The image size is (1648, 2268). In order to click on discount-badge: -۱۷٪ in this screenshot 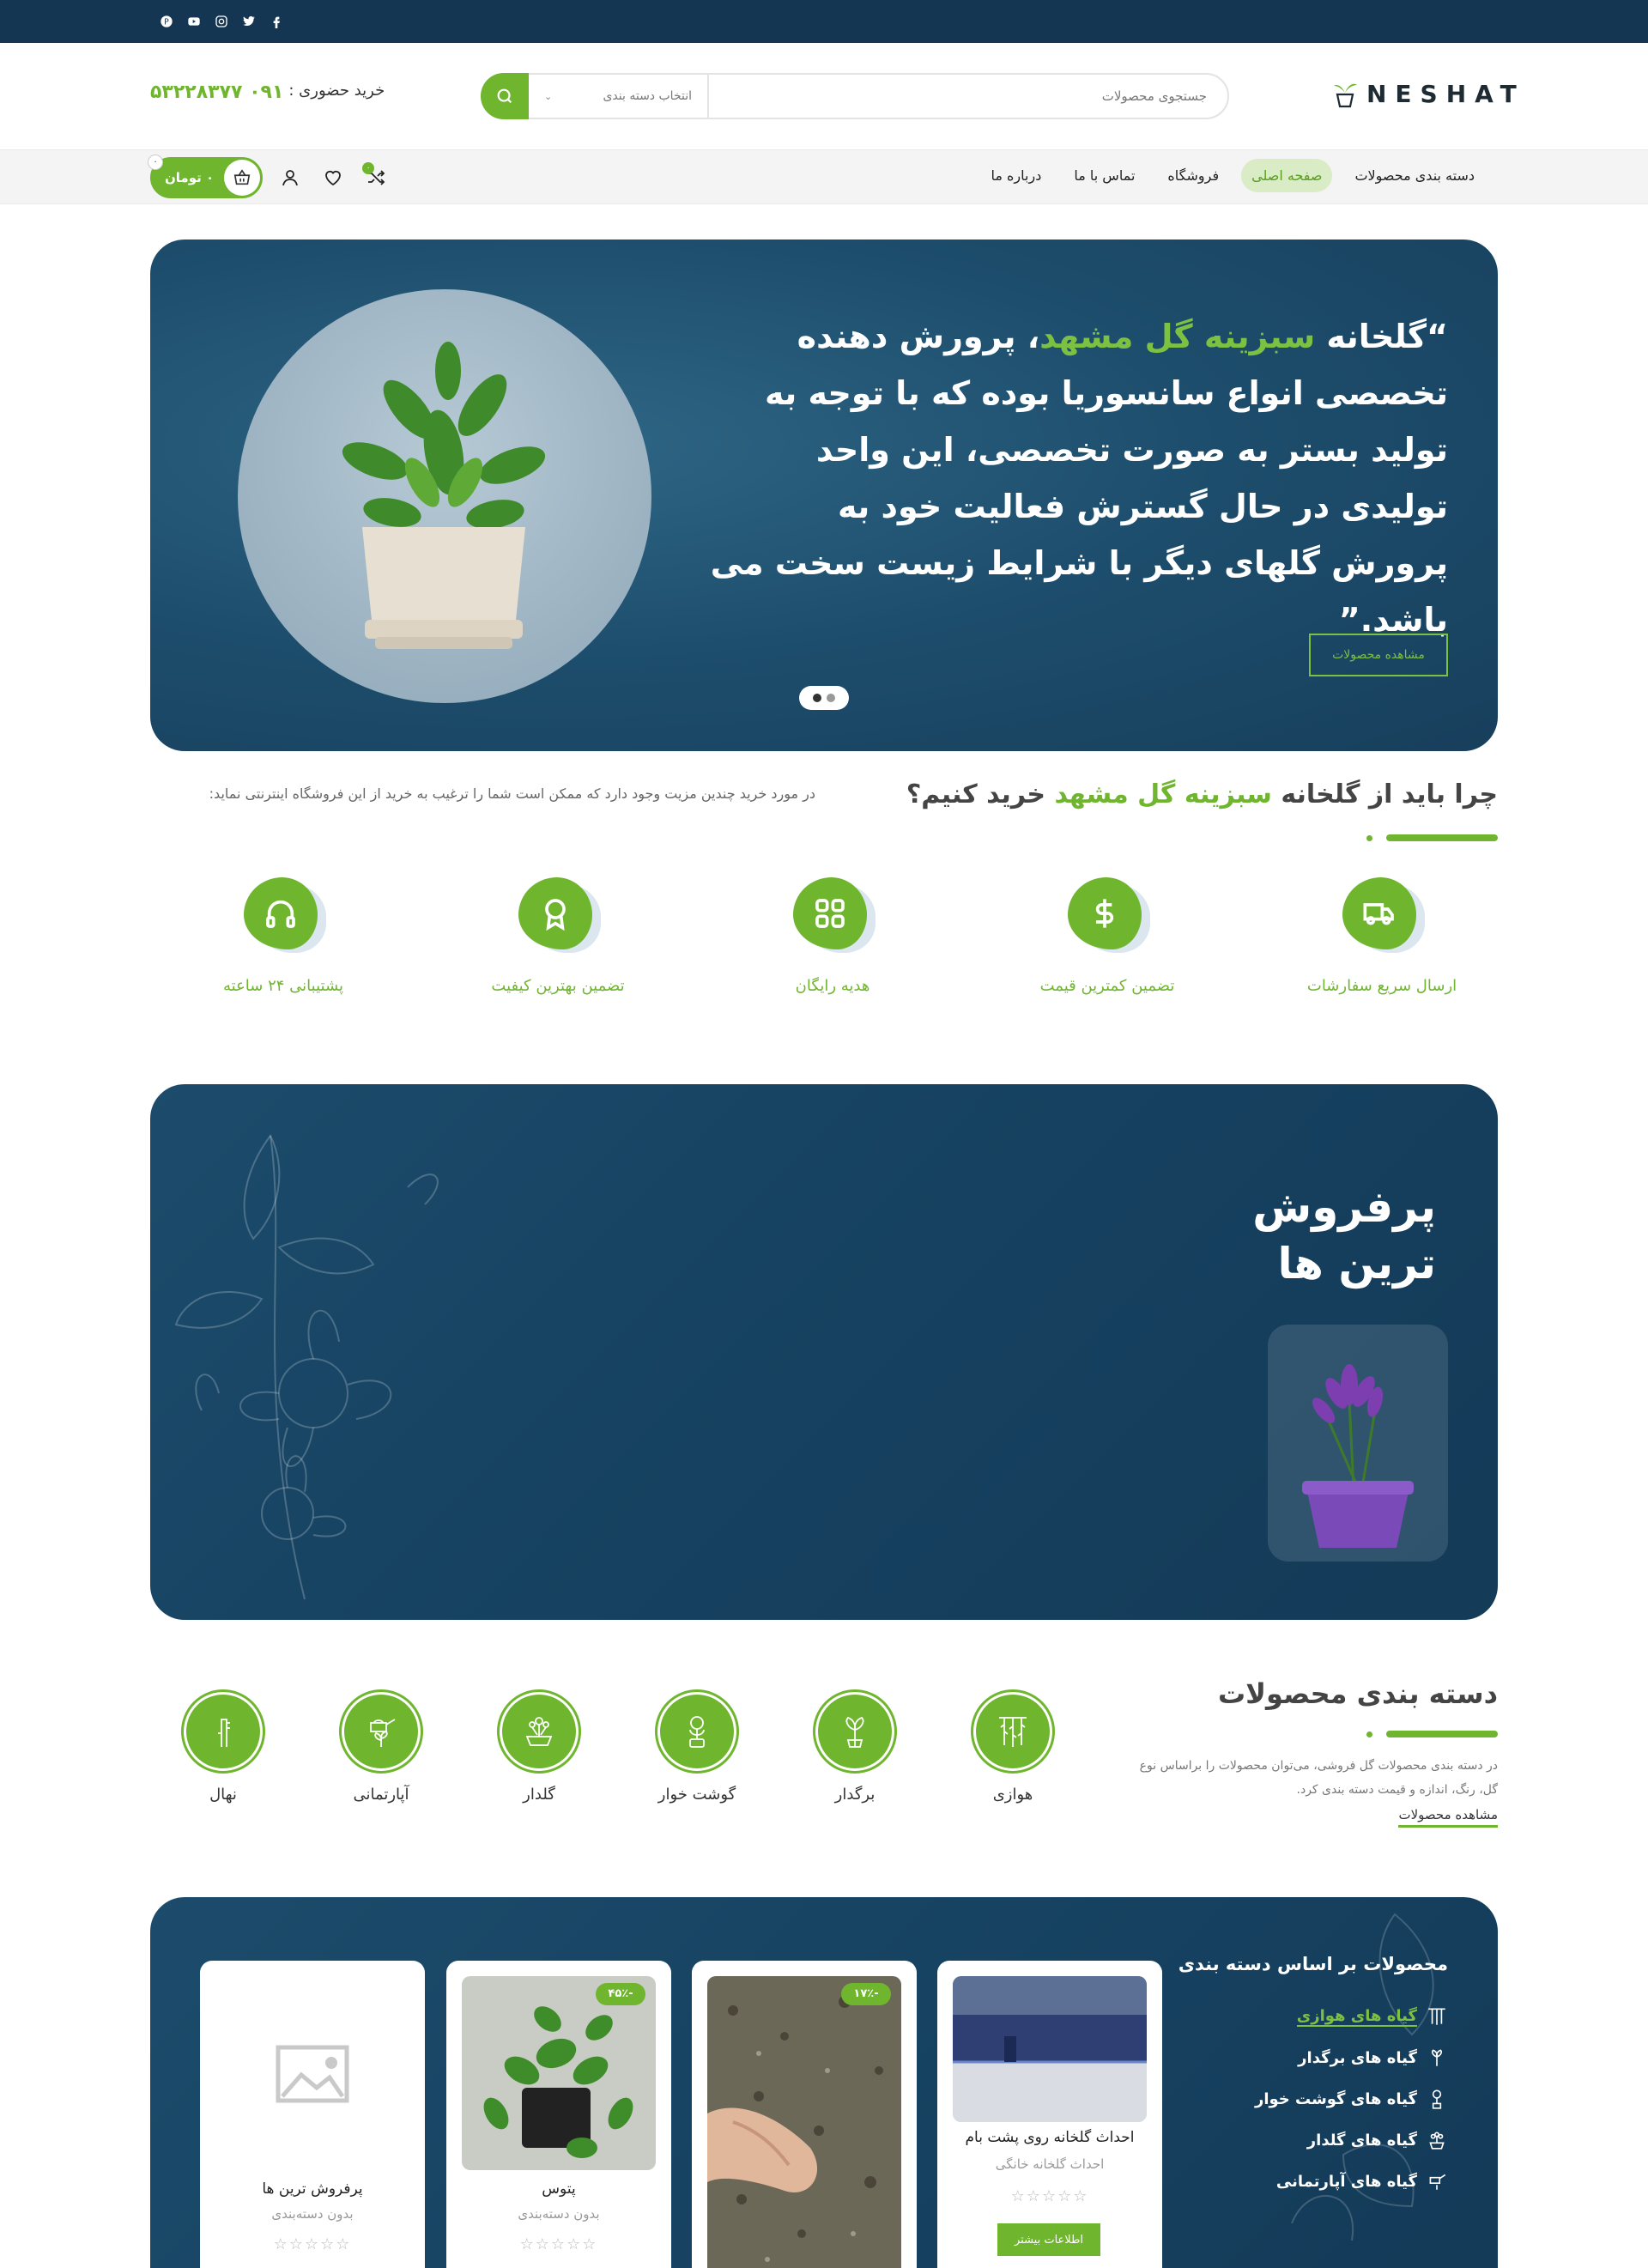, I will do `click(866, 1994)`.